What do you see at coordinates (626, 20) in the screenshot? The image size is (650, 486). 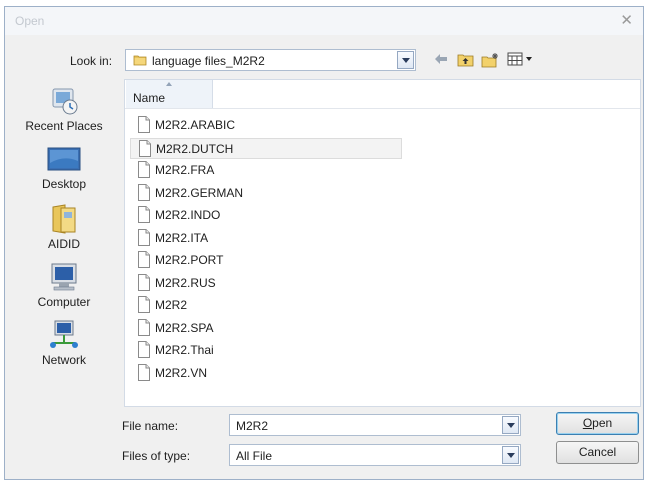 I see `close-icon: ✕` at bounding box center [626, 20].